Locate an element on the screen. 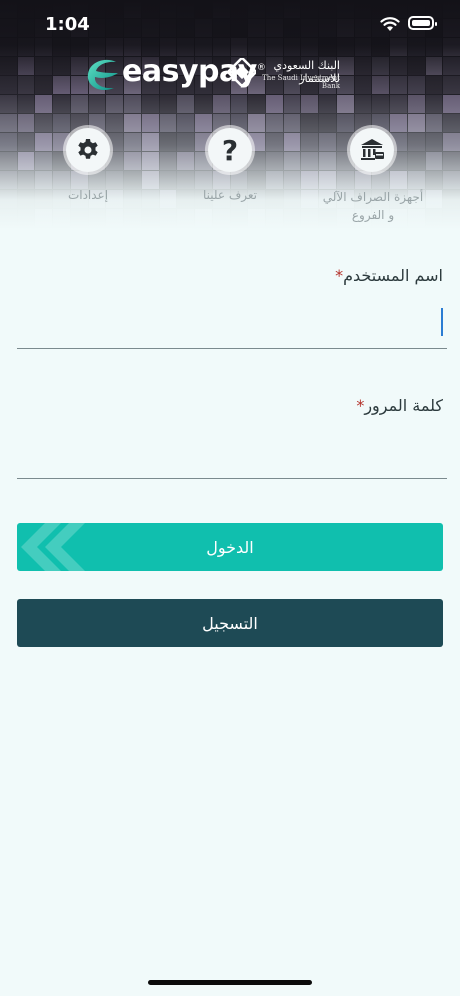 The image size is (460, 996). login-button-label: الدخول is located at coordinates (230, 547).